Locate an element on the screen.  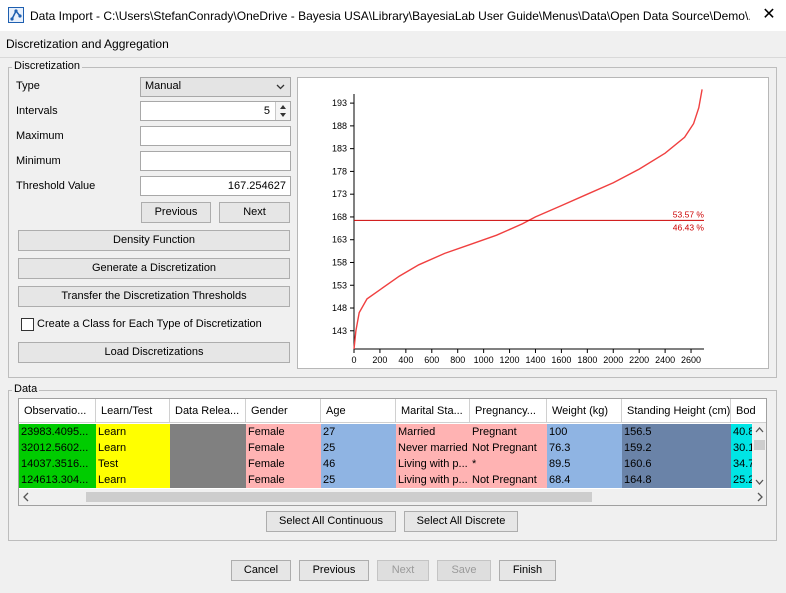
table-cell: 68.4 is located at coordinates (584, 480).